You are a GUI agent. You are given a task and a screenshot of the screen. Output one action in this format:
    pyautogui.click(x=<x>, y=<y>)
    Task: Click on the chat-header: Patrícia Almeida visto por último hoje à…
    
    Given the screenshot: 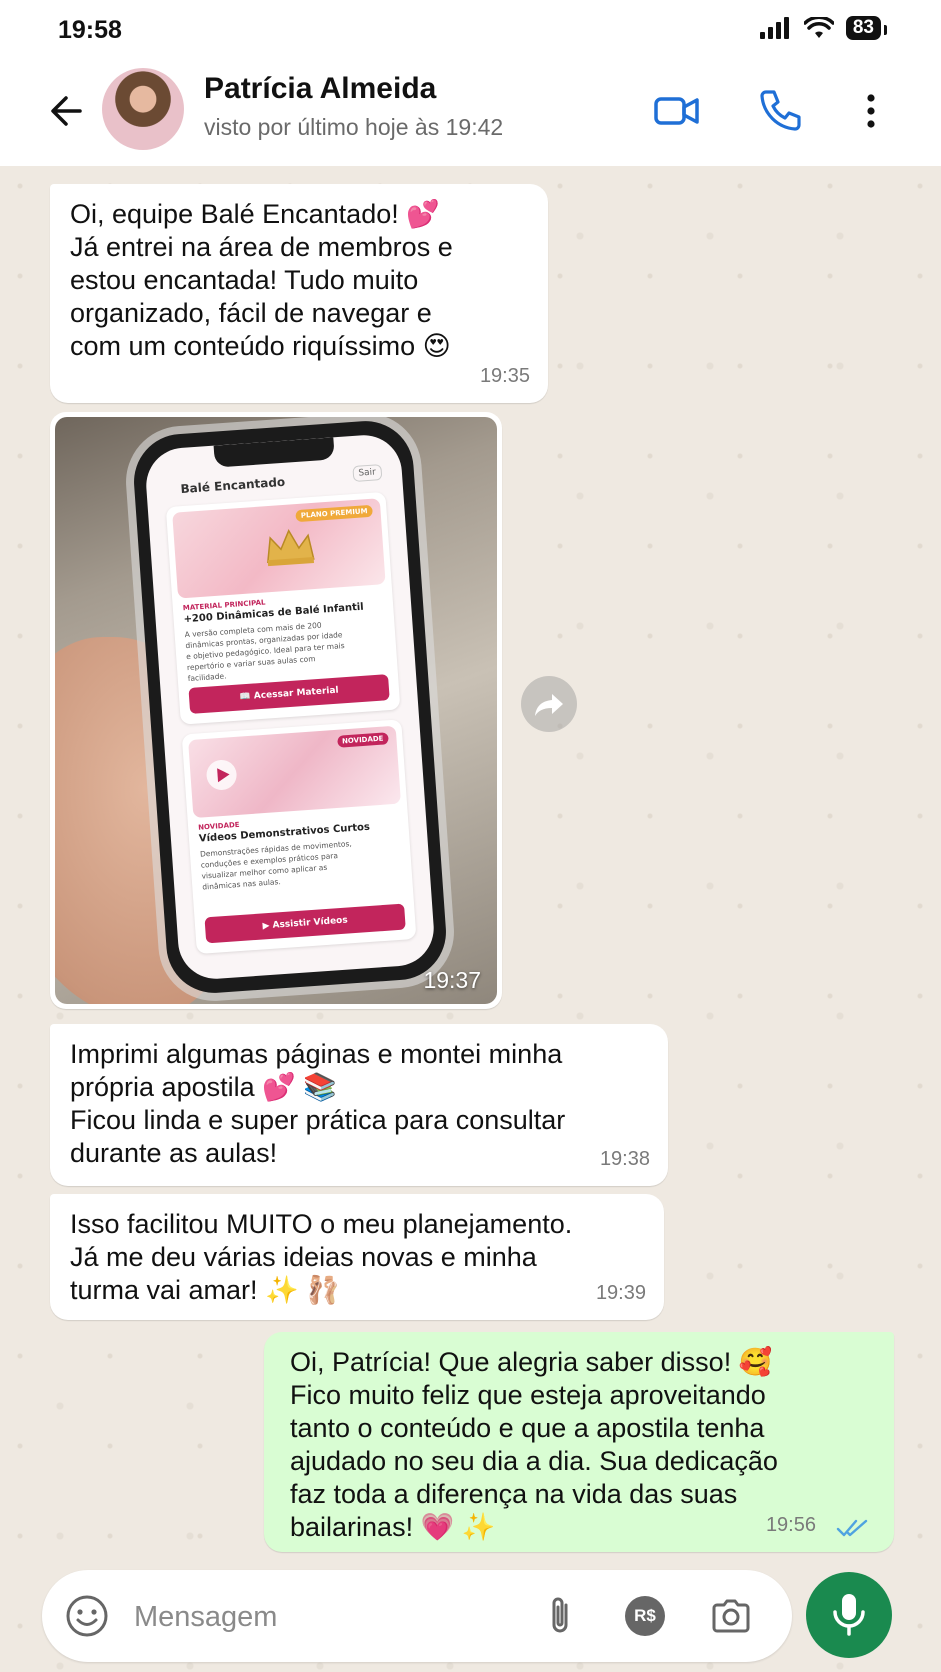 What is the action you would take?
    pyautogui.click(x=470, y=112)
    